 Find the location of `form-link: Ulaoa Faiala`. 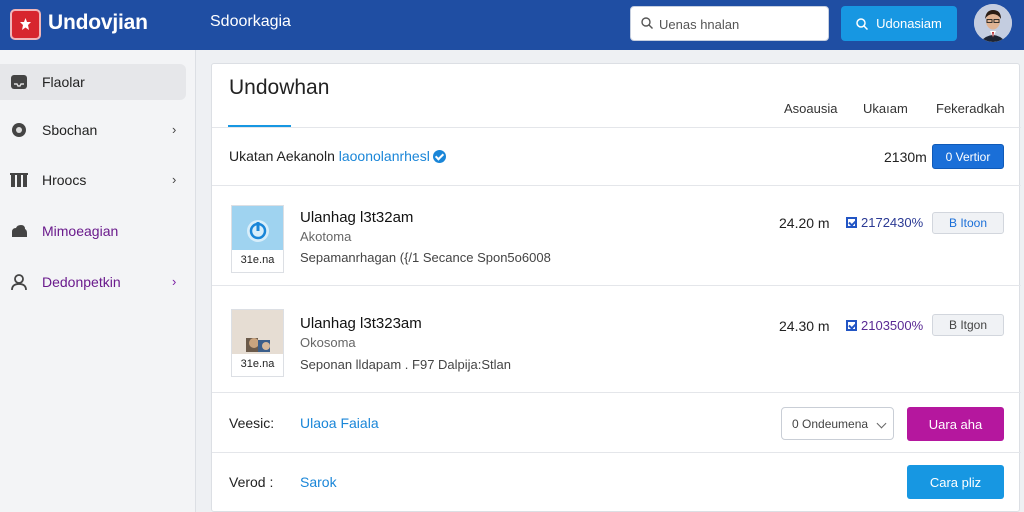

form-link: Ulaoa Faiala is located at coordinates (339, 423).